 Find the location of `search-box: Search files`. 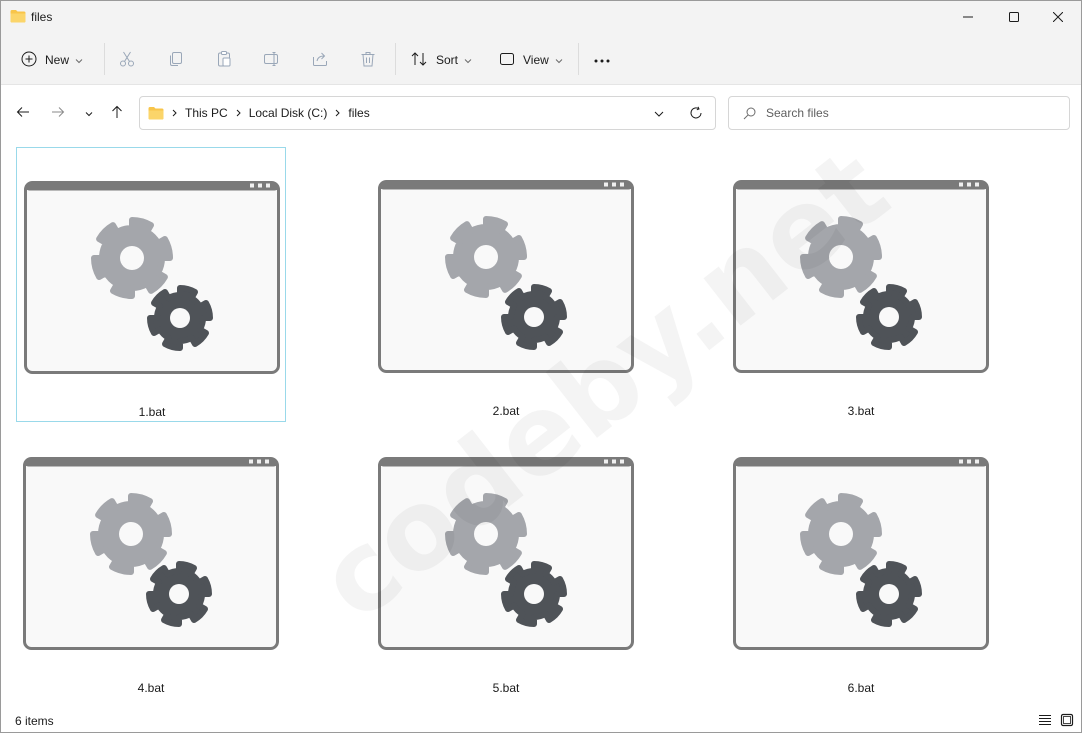

search-box: Search files is located at coordinates (899, 113).